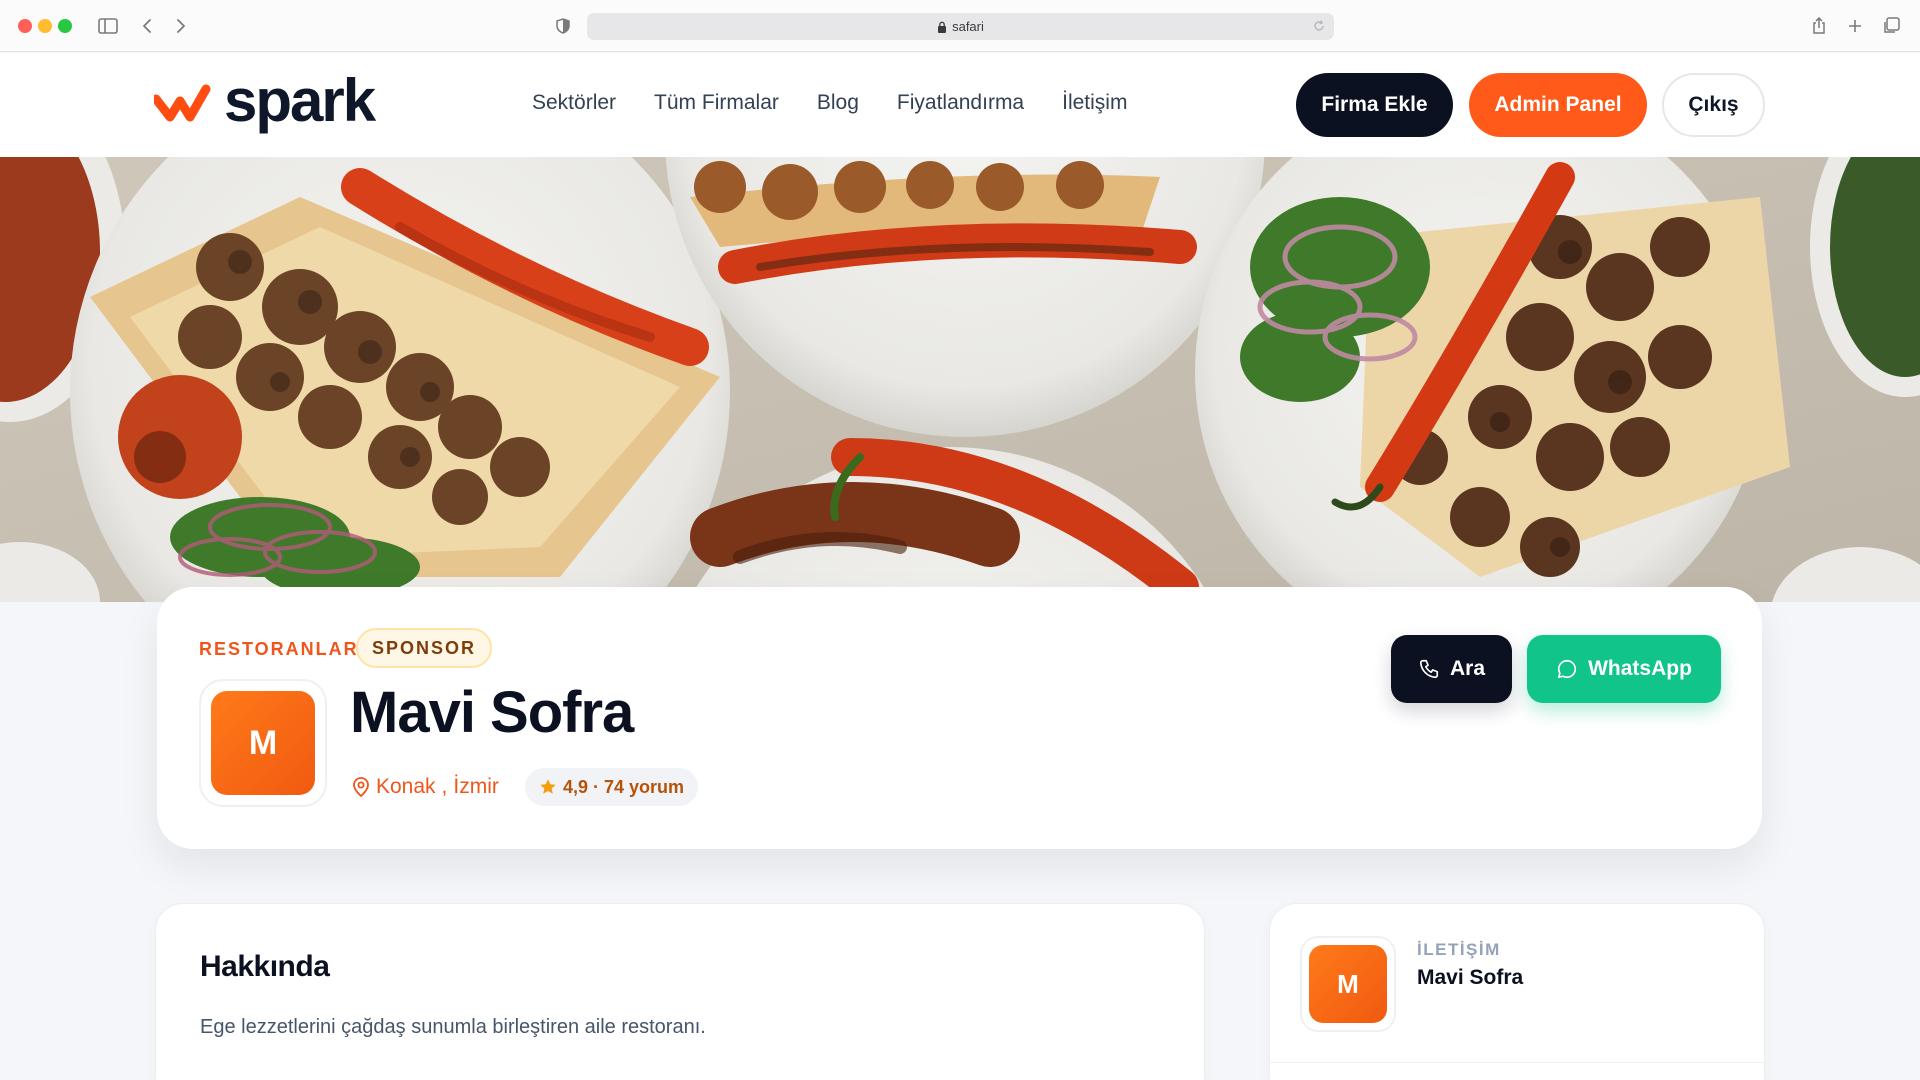  What do you see at coordinates (1891, 26) in the screenshot?
I see `tabs-icon` at bounding box center [1891, 26].